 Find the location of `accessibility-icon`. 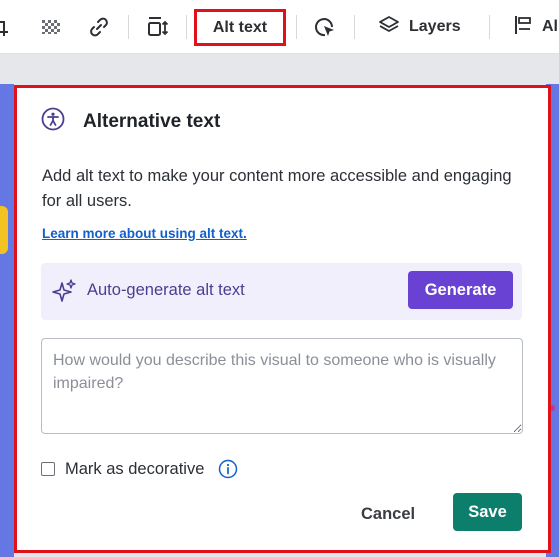

accessibility-icon is located at coordinates (53, 121).